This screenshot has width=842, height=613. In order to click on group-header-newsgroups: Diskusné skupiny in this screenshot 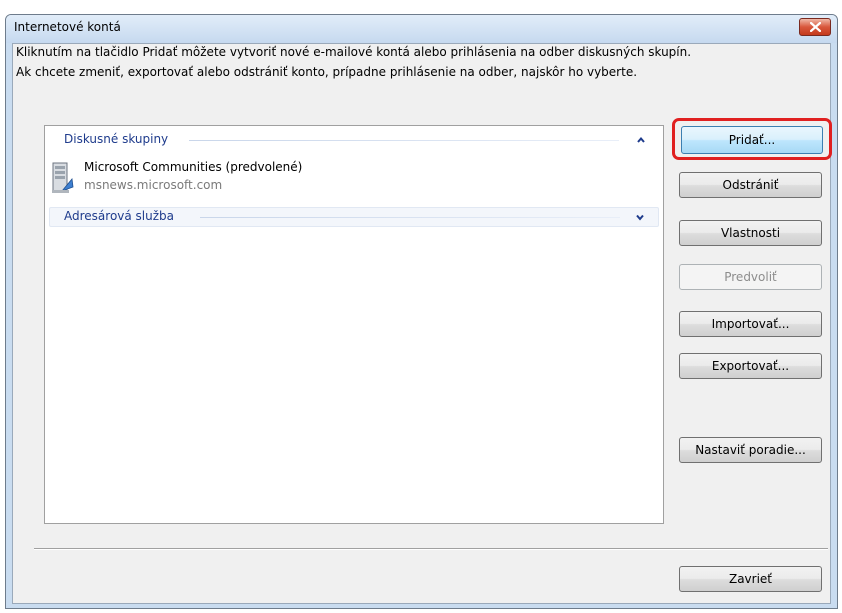, I will do `click(354, 140)`.